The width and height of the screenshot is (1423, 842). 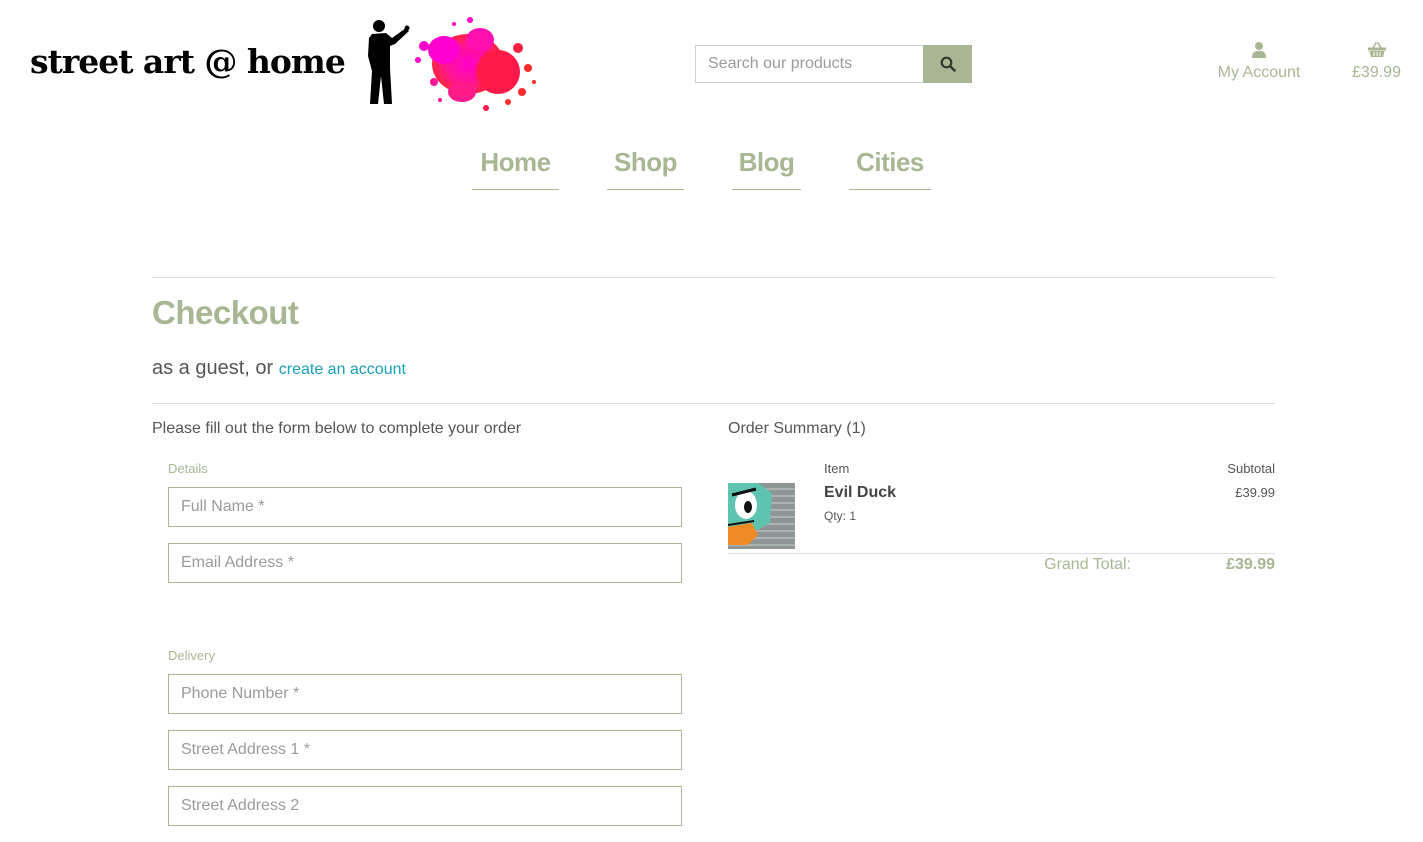 What do you see at coordinates (188, 468) in the screenshot?
I see `details-legend: Details` at bounding box center [188, 468].